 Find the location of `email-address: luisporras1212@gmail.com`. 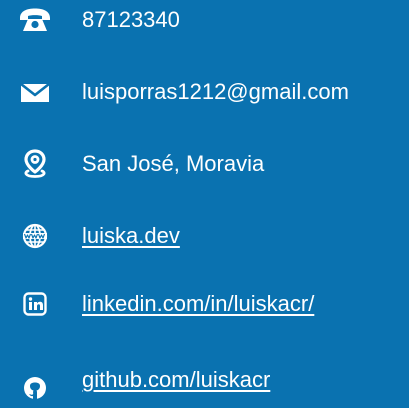

email-address: luisporras1212@gmail.com is located at coordinates (215, 91).